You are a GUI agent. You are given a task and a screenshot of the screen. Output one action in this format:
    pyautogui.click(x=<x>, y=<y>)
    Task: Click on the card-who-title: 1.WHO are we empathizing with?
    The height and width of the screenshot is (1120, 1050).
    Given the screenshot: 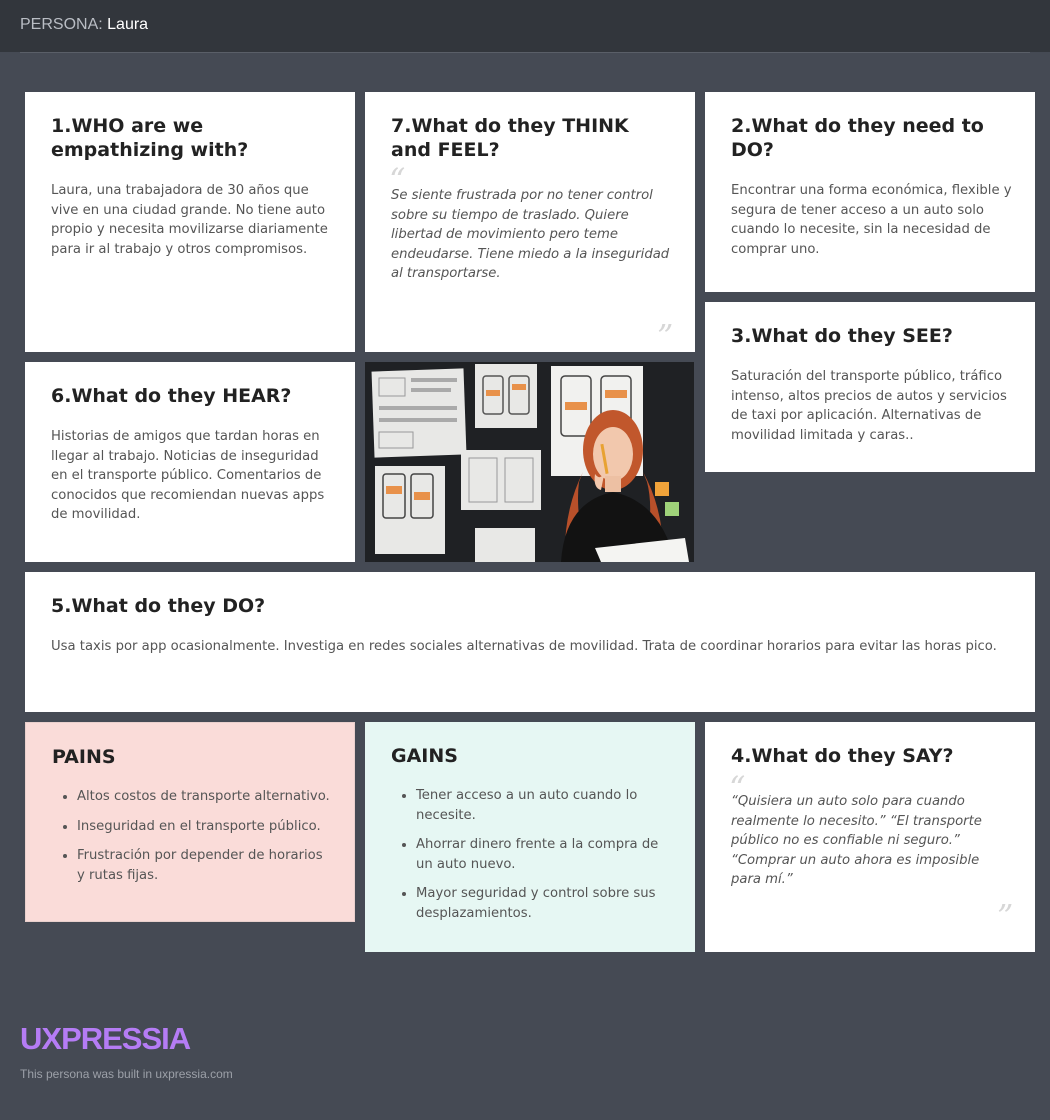 What is the action you would take?
    pyautogui.click(x=150, y=138)
    